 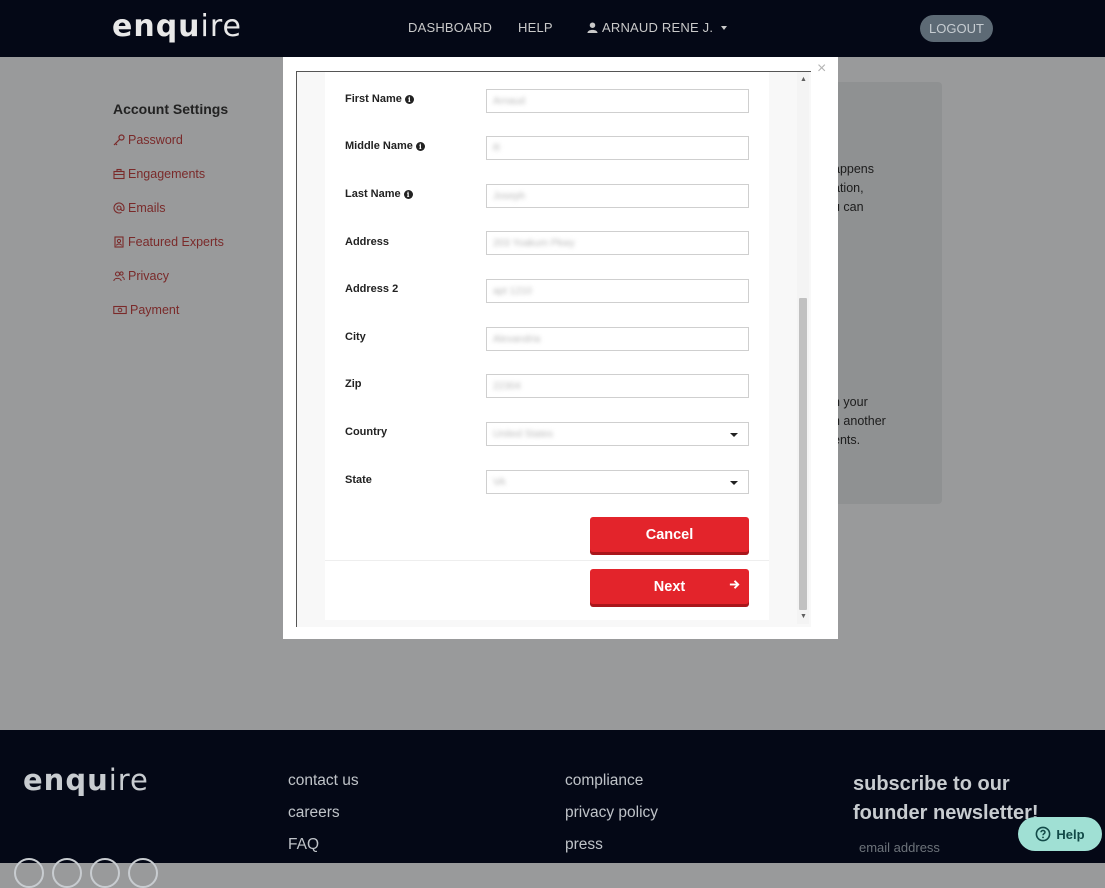 I want to click on info-line: appens, so click(x=854, y=169).